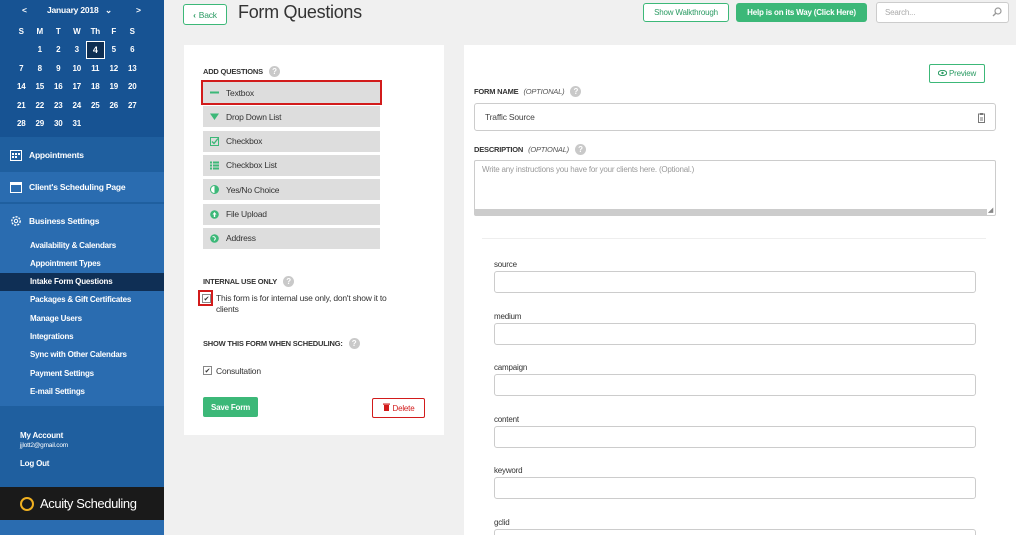  What do you see at coordinates (214, 238) in the screenshot?
I see `globe-icon` at bounding box center [214, 238].